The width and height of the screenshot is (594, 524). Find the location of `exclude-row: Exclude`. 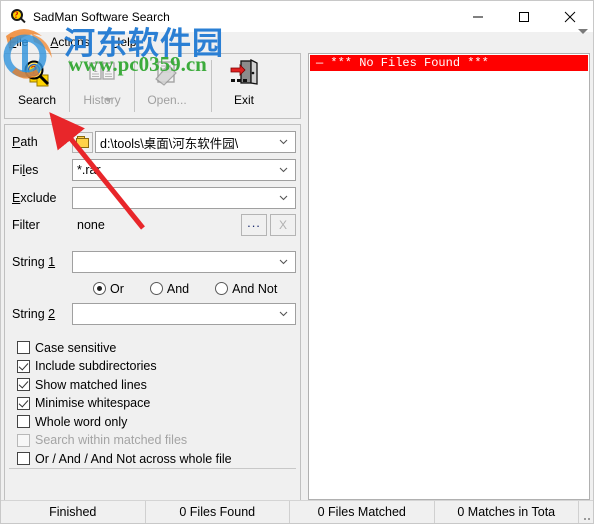

exclude-row: Exclude is located at coordinates (152, 197).